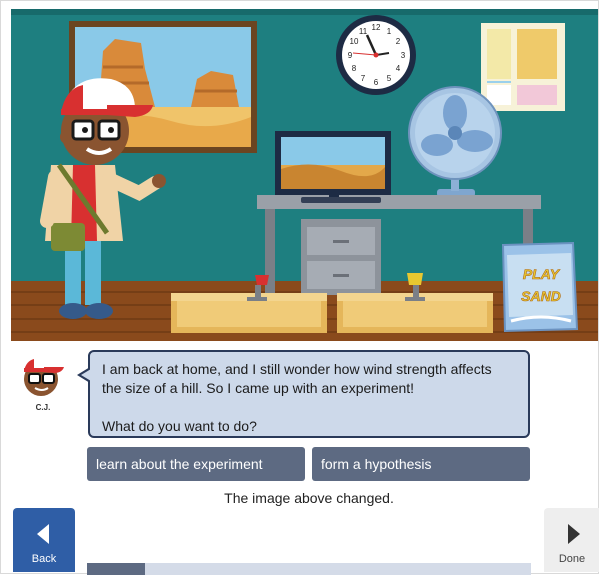 Image resolution: width=599 pixels, height=575 pixels. Describe the element at coordinates (179, 426) in the screenshot. I see `dialog-prompt: What do you want to do?` at that location.